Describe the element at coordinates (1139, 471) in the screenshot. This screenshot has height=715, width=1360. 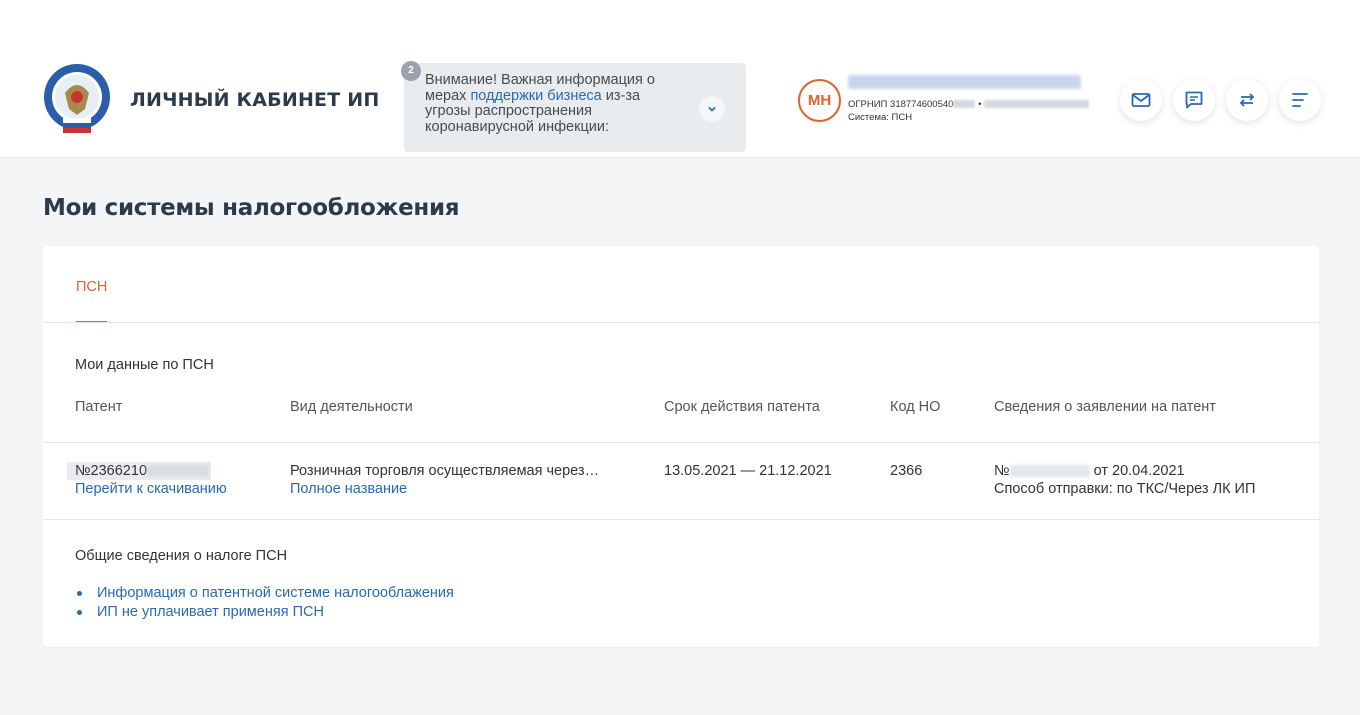
I see `application-date: от 20.04.2021` at that location.